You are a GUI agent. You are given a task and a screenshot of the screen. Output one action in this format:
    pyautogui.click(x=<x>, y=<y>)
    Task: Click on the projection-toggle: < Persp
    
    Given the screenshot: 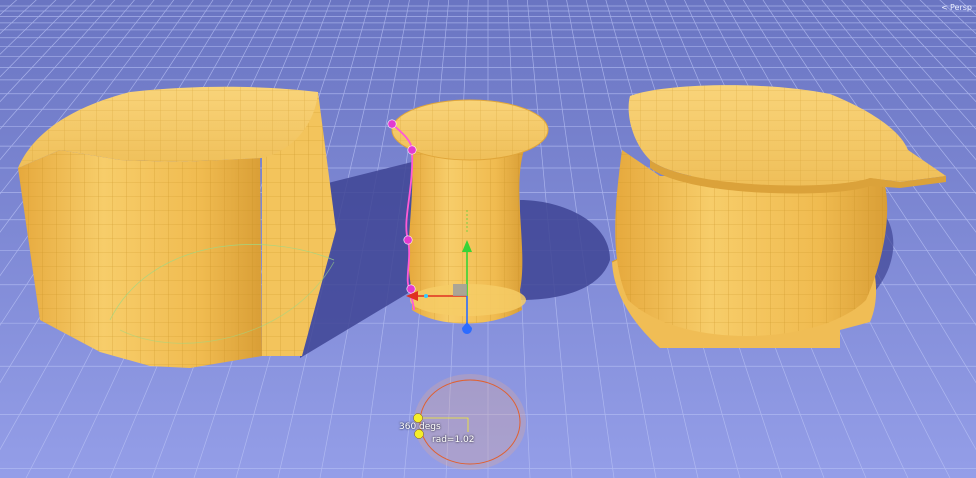 What is the action you would take?
    pyautogui.click(x=956, y=7)
    